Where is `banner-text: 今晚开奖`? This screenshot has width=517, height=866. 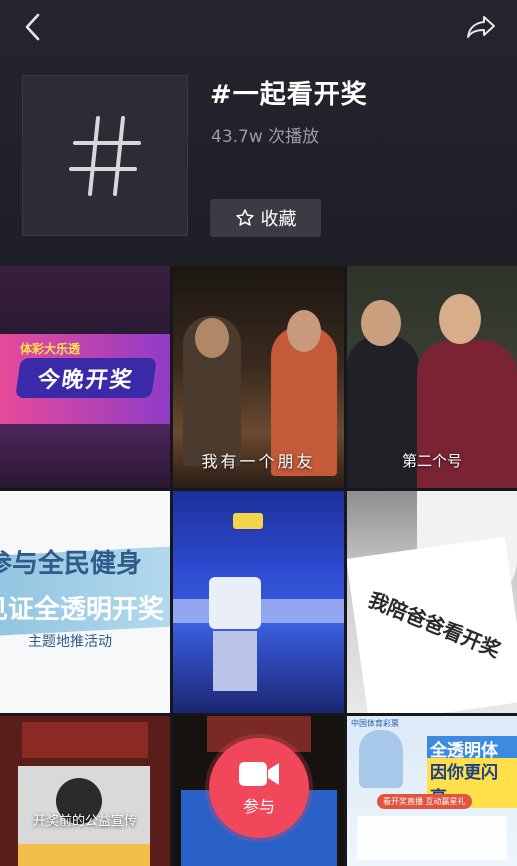 banner-text: 今晚开奖 is located at coordinates (85, 380).